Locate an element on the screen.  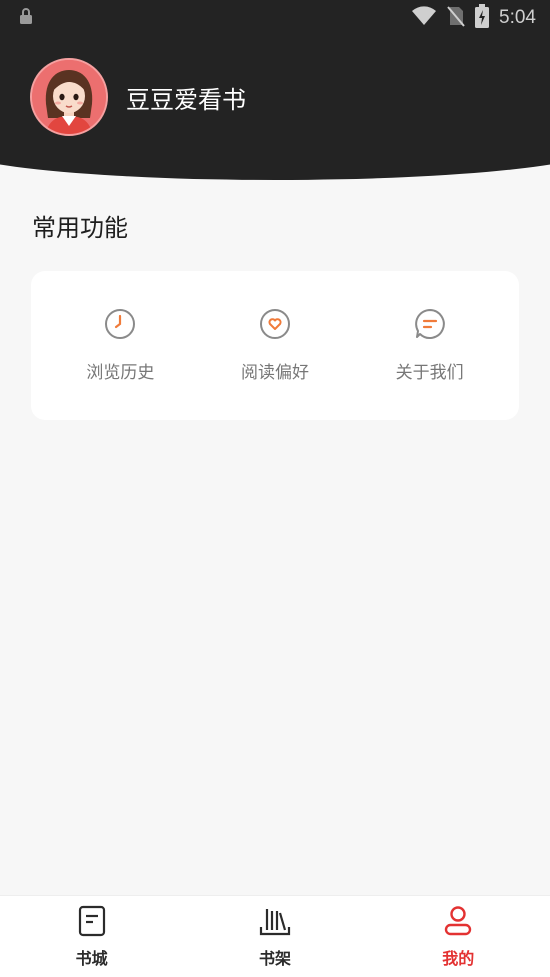
feature-reading-preference: 阅读偏好 is located at coordinates (275, 345).